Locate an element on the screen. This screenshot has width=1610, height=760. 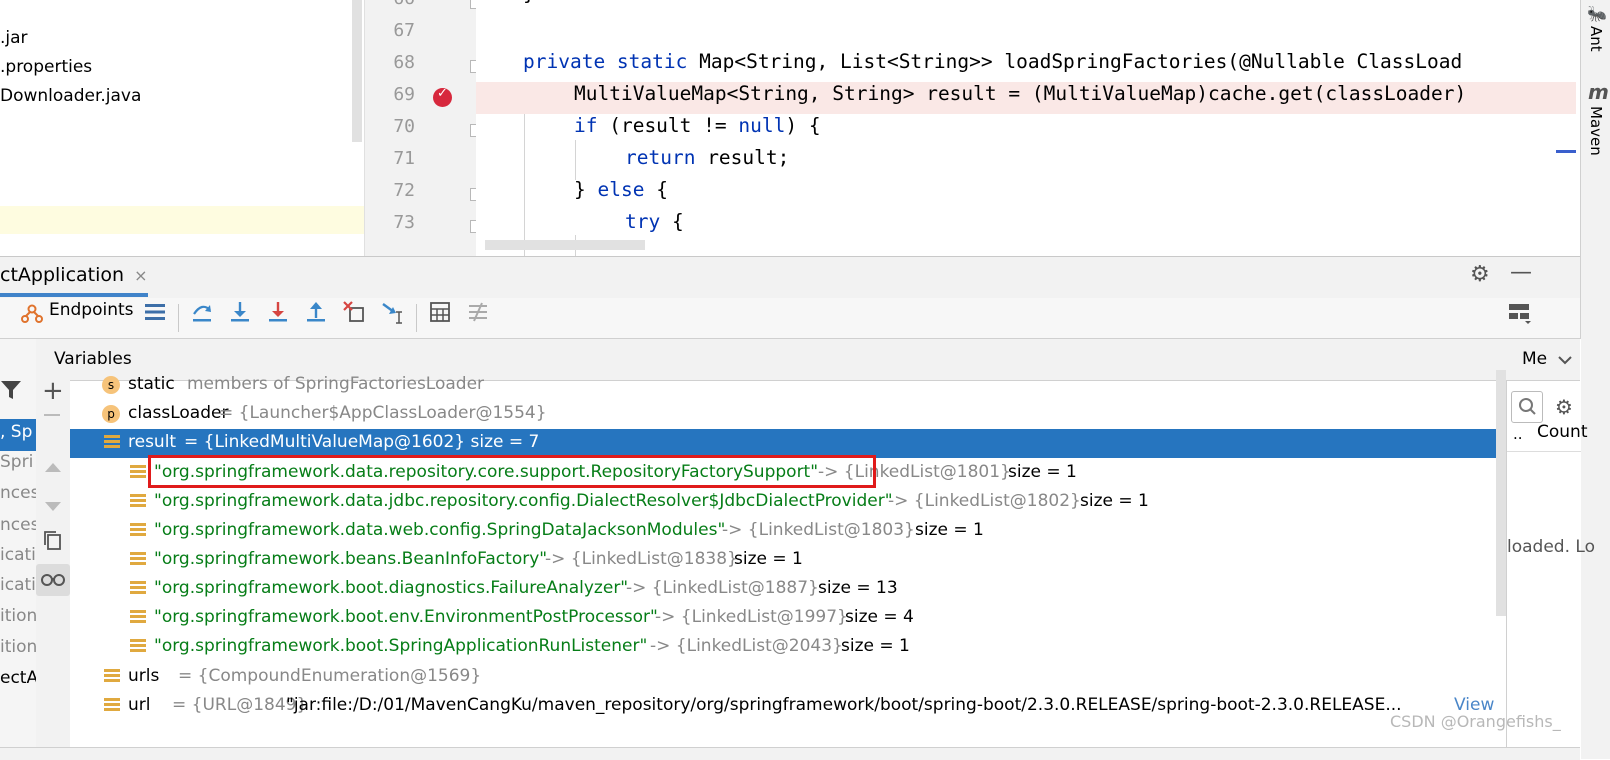
tree-scrollbar is located at coordinates (357, 71).